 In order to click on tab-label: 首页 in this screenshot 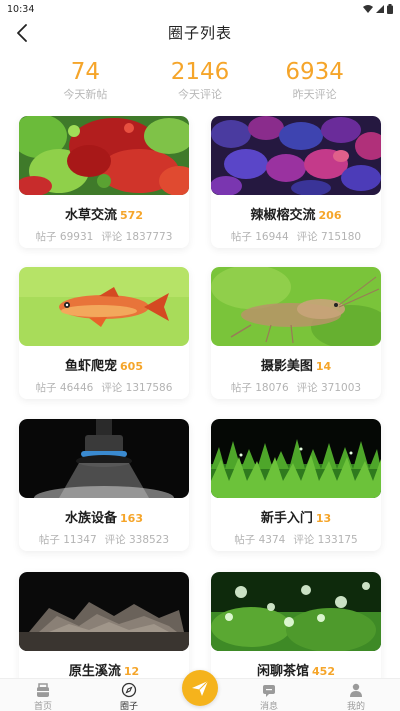, I will do `click(42, 706)`.